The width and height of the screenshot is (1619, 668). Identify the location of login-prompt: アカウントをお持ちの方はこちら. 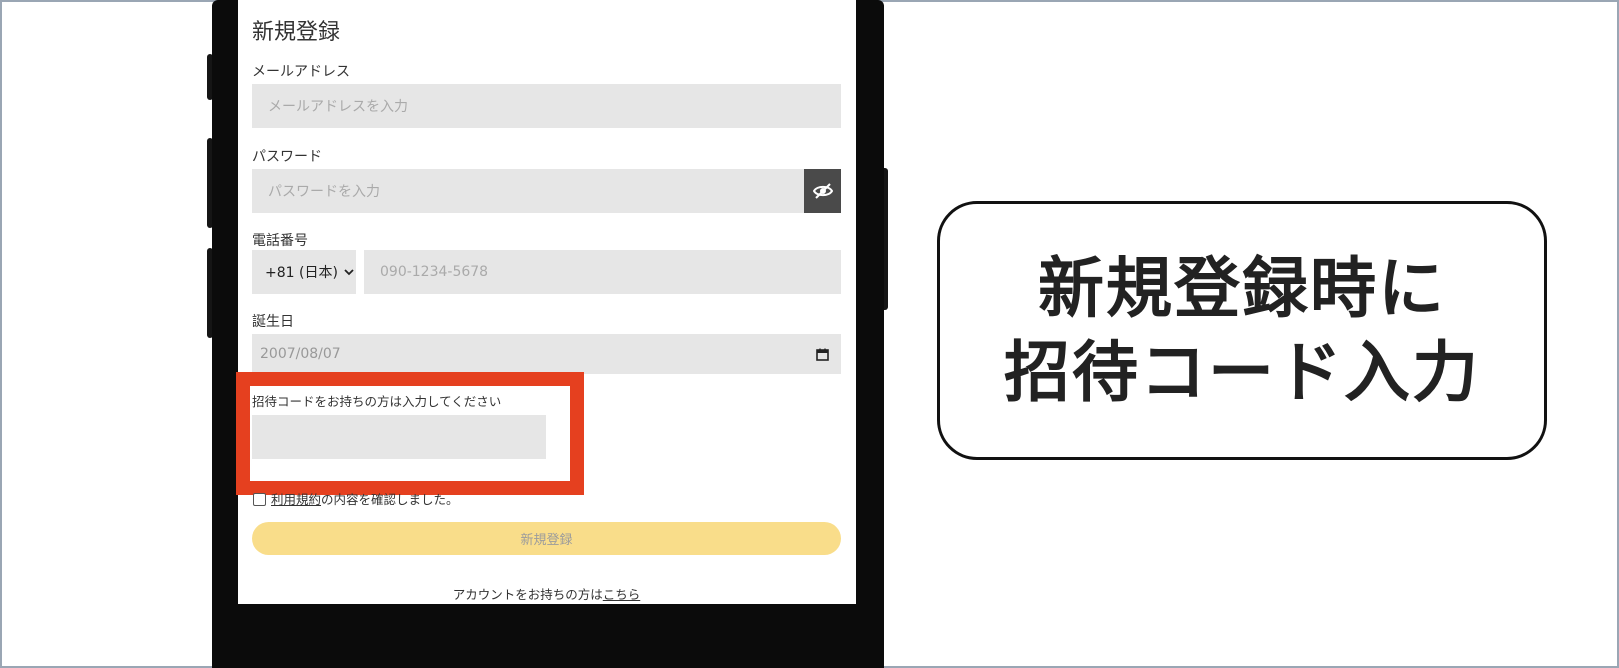
(546, 593).